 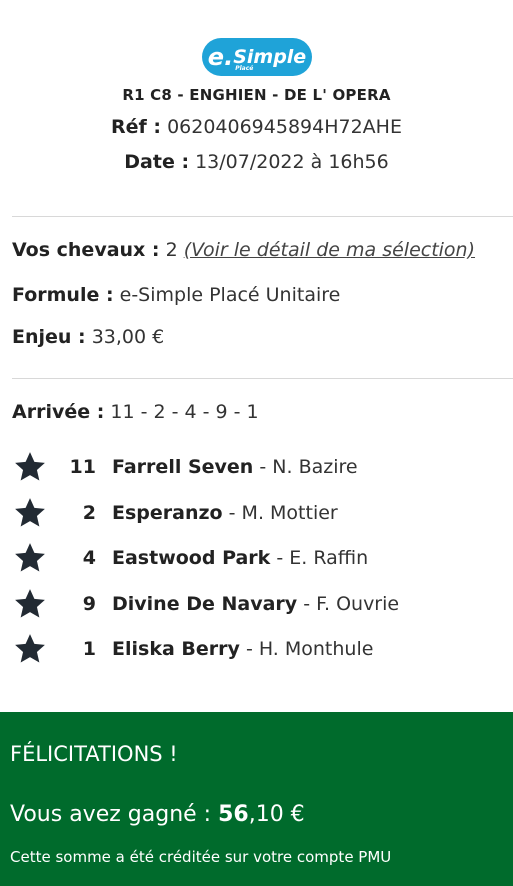 I want to click on jockey-name: - N. Bazire, so click(x=308, y=467).